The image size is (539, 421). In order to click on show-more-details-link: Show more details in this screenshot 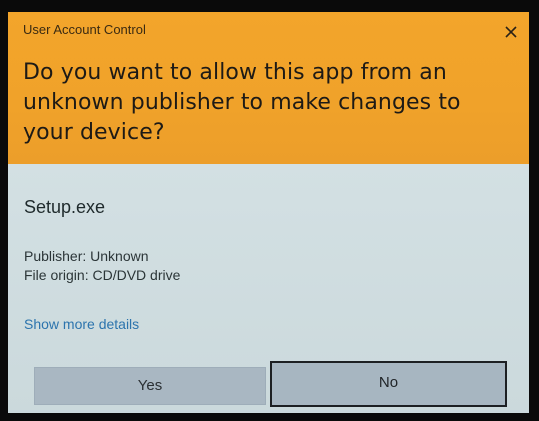, I will do `click(81, 324)`.